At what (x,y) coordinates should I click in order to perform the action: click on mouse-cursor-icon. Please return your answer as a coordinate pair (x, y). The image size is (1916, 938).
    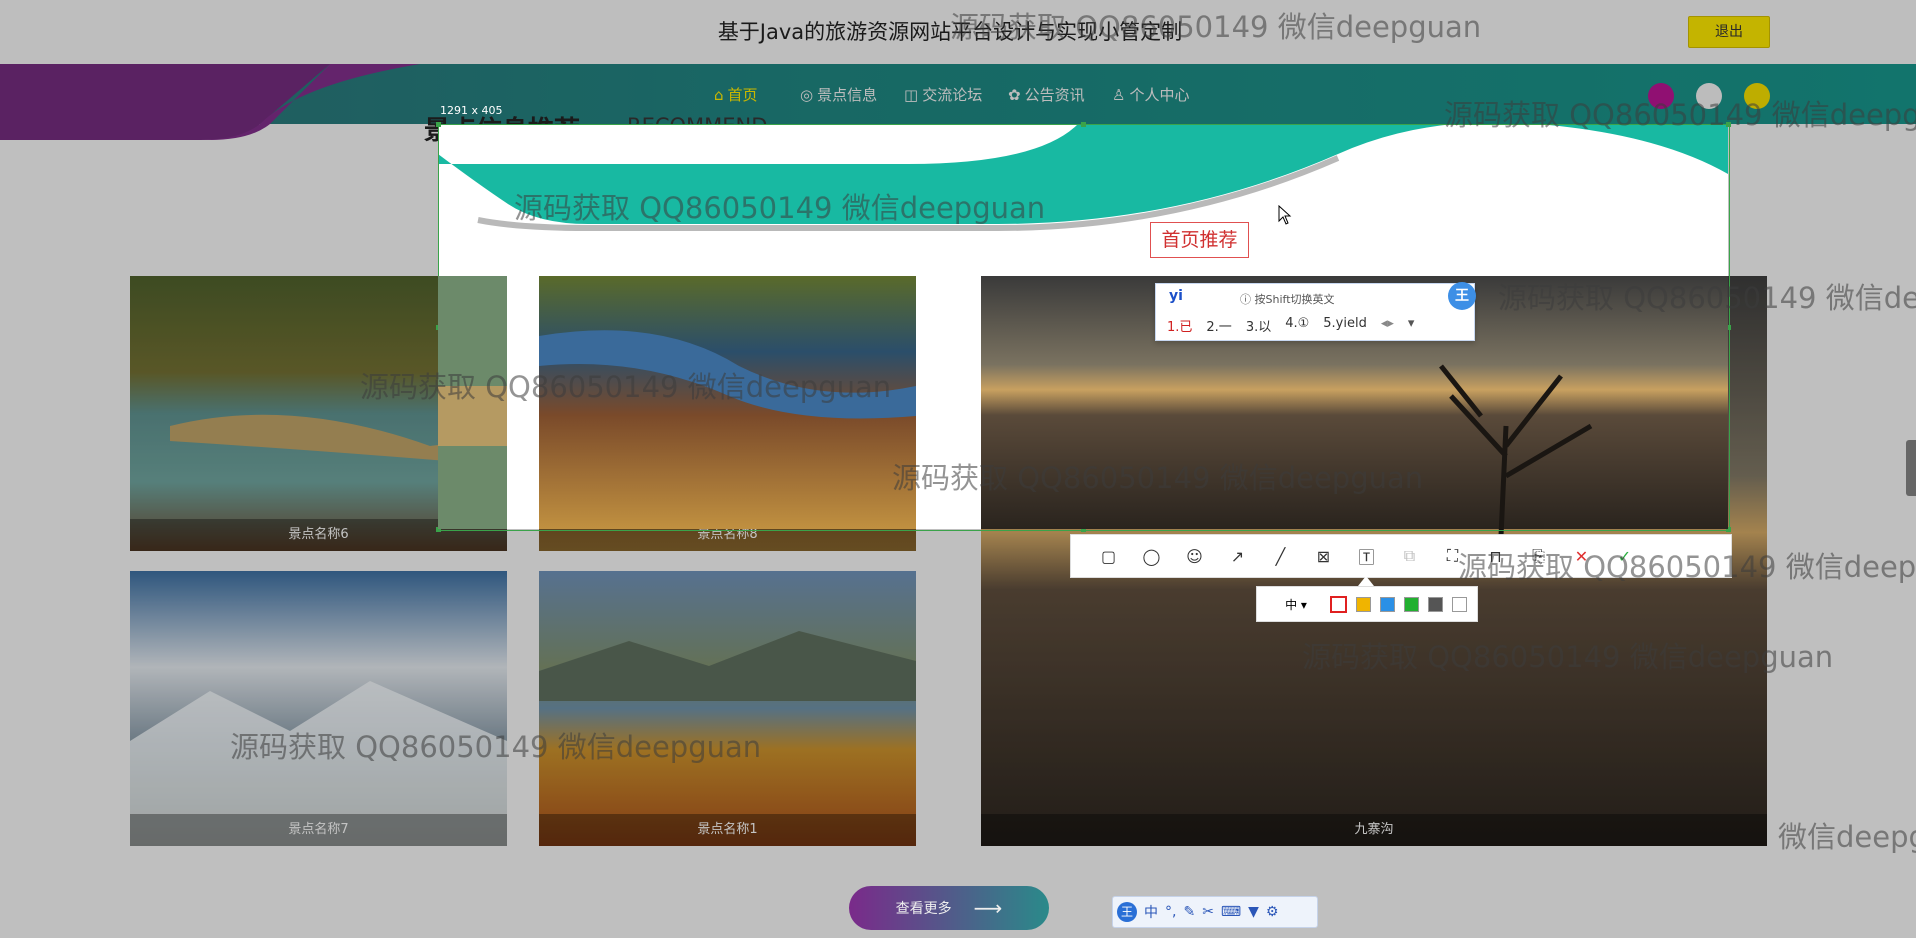
    Looking at the image, I should click on (1285, 215).